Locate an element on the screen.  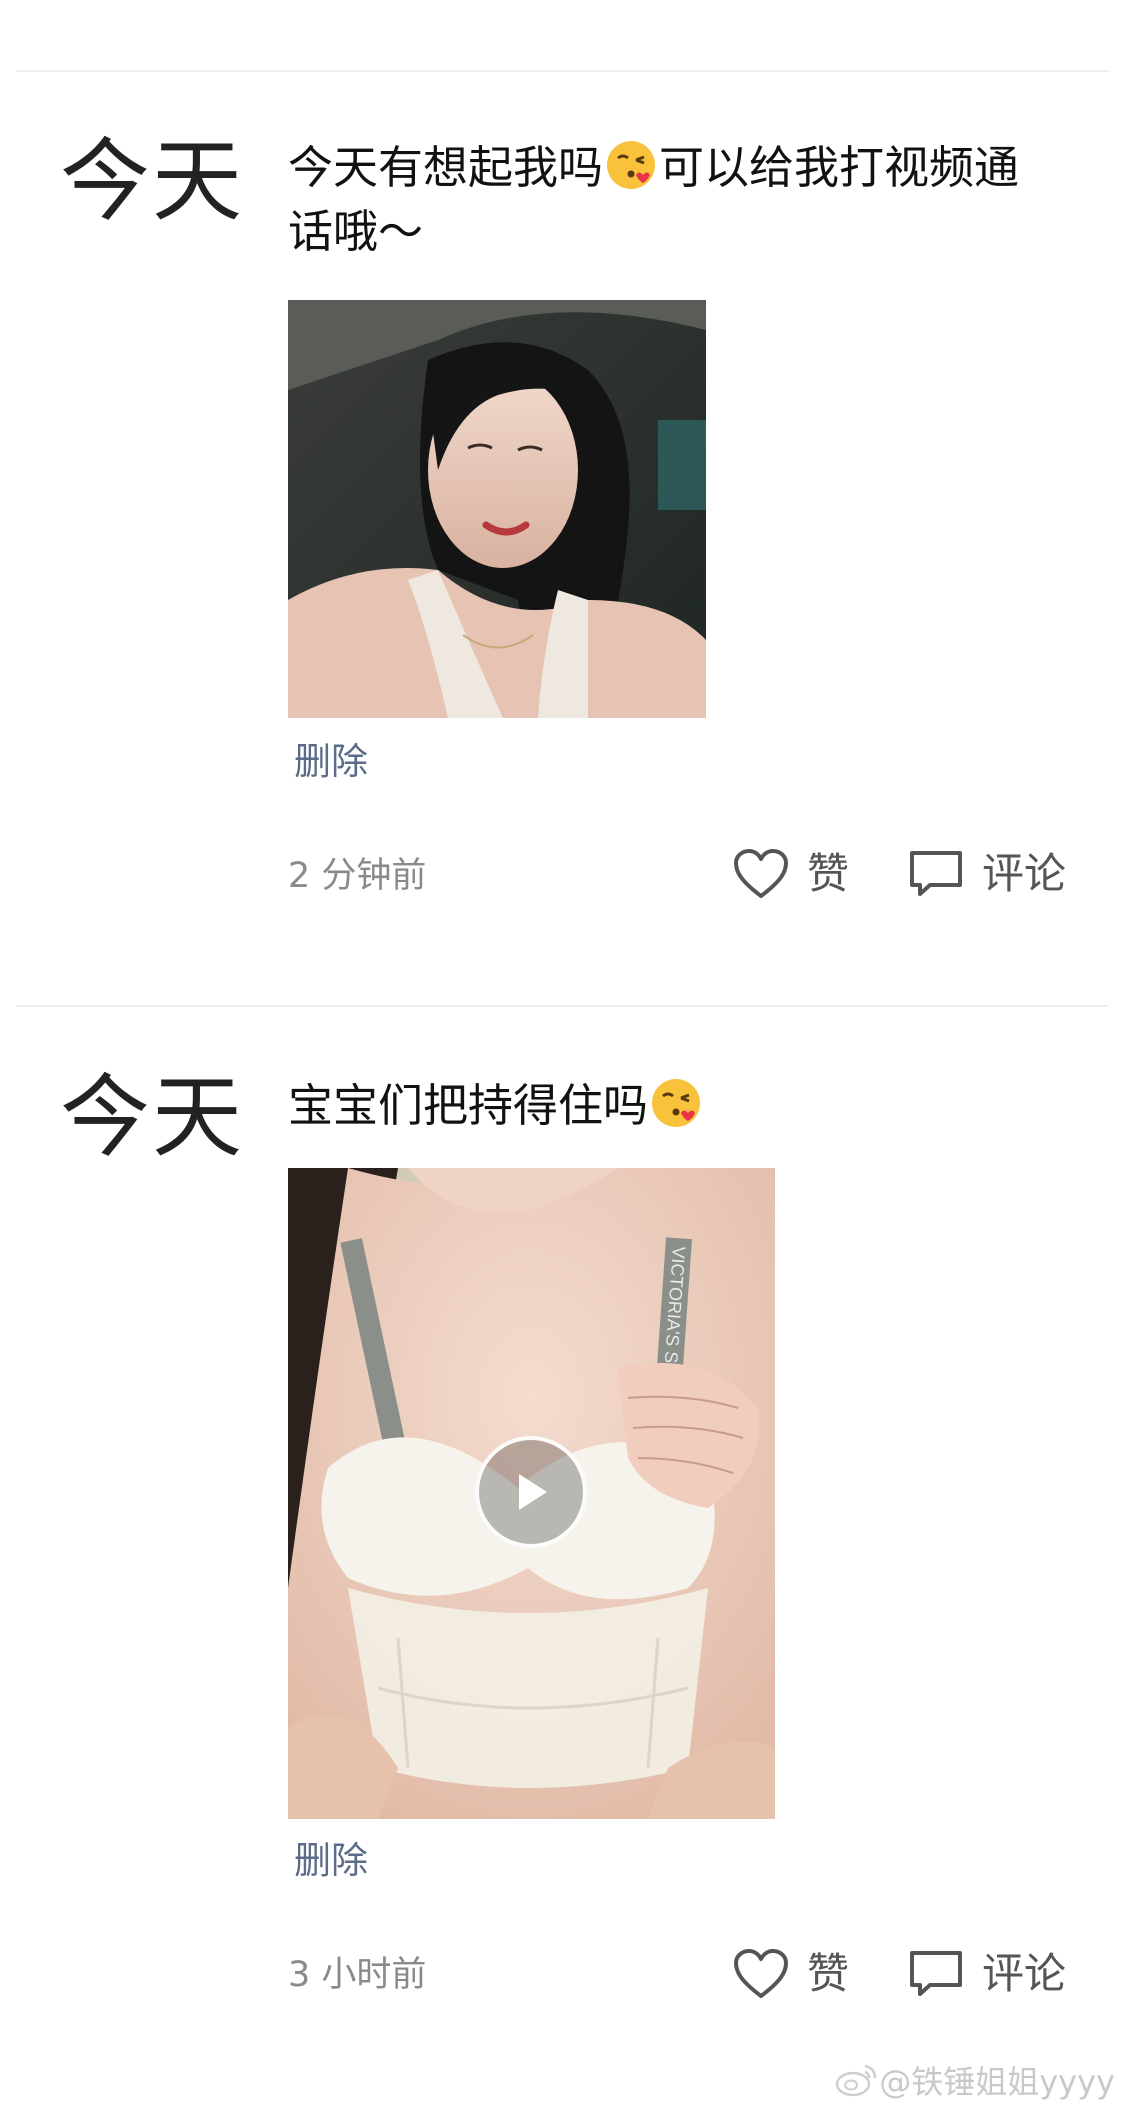
top-divider is located at coordinates (562, 71).